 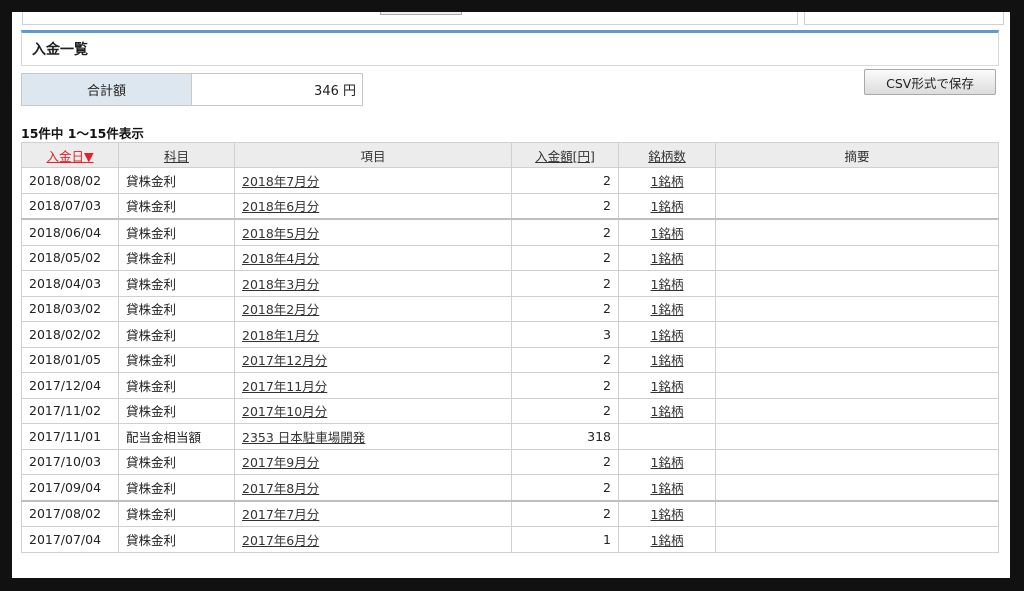 What do you see at coordinates (373, 385) in the screenshot?
I see `cell-item: 2017年11月分` at bounding box center [373, 385].